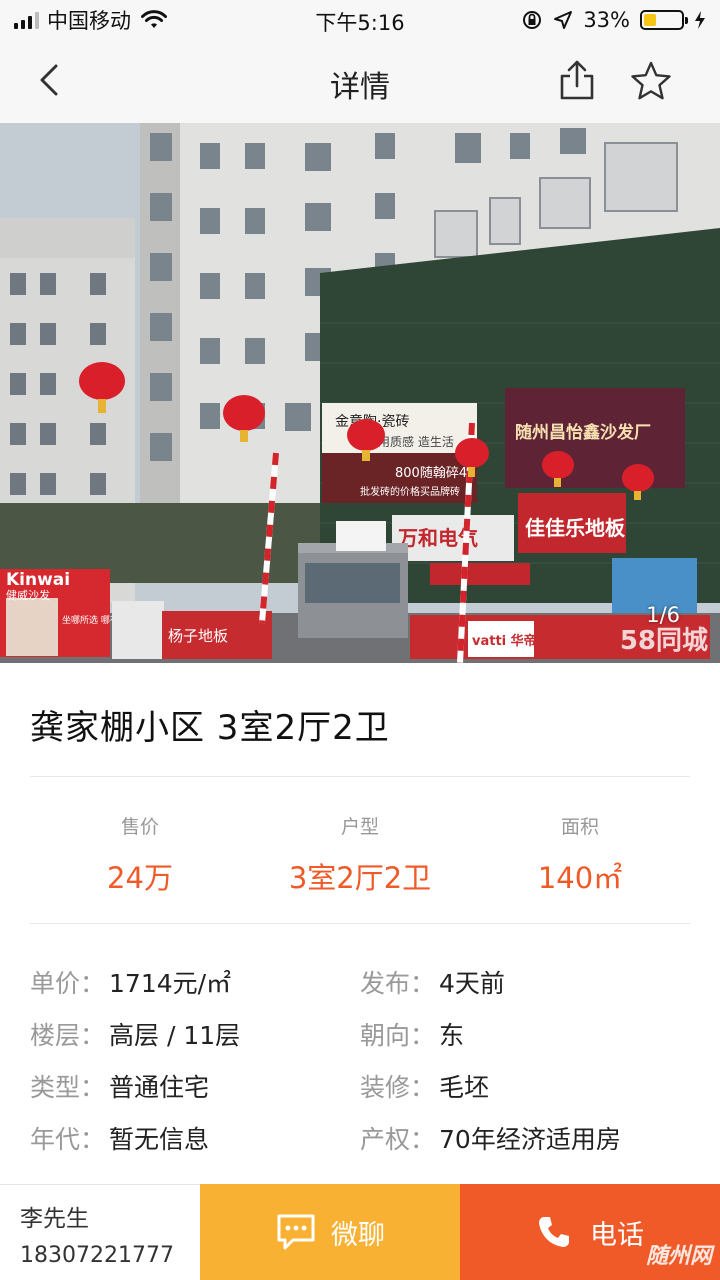  Describe the element at coordinates (606, 20) in the screenshot. I see `battery-percent: 33%` at that location.